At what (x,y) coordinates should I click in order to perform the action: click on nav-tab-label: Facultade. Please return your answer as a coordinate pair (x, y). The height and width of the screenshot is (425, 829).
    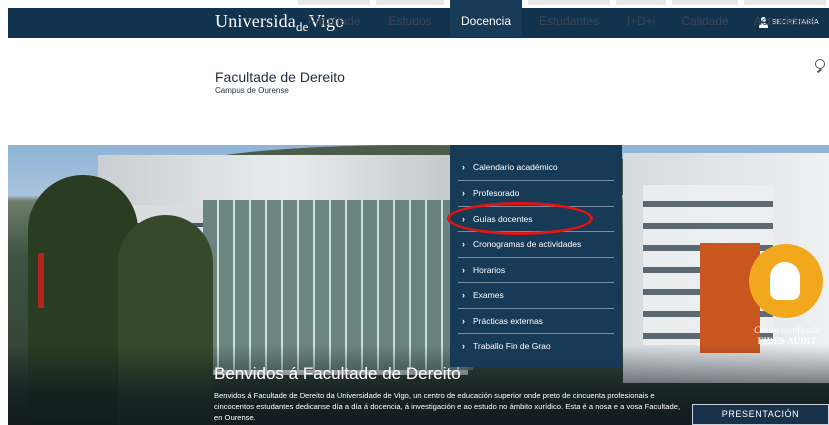
    Looking at the image, I should click on (334, 21).